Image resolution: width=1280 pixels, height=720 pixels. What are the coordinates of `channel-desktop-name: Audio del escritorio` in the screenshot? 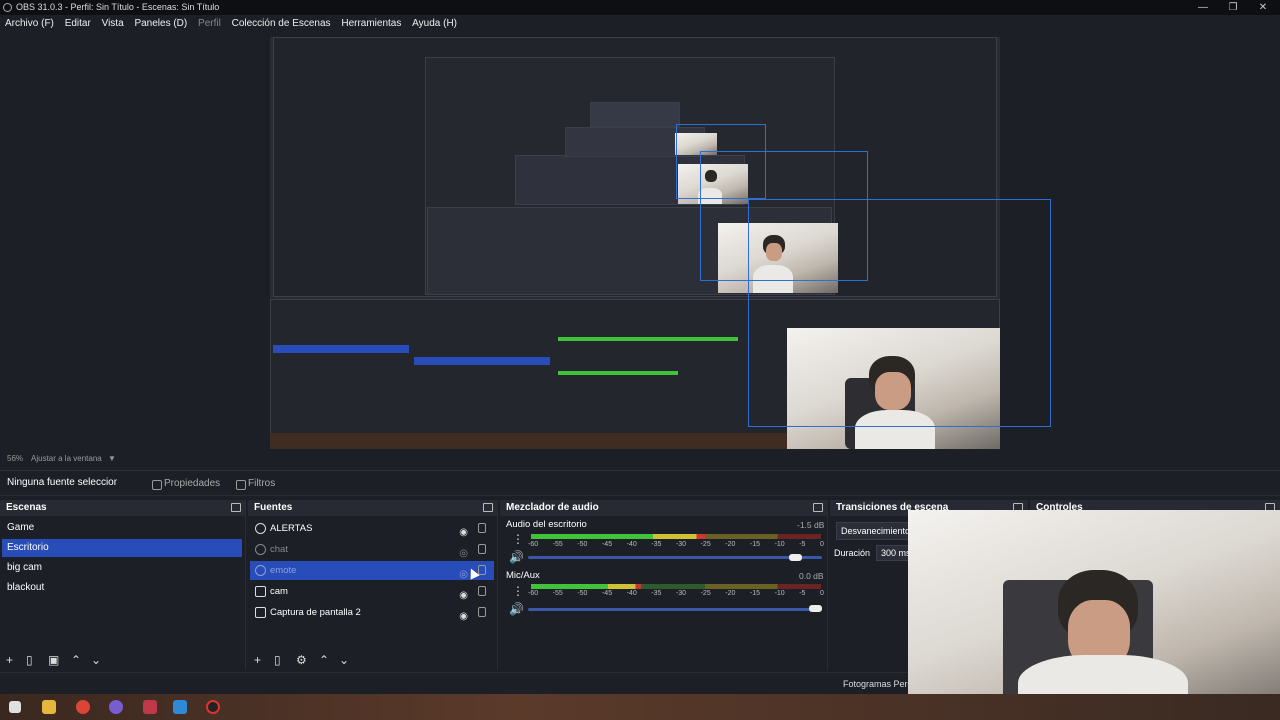 It's located at (546, 524).